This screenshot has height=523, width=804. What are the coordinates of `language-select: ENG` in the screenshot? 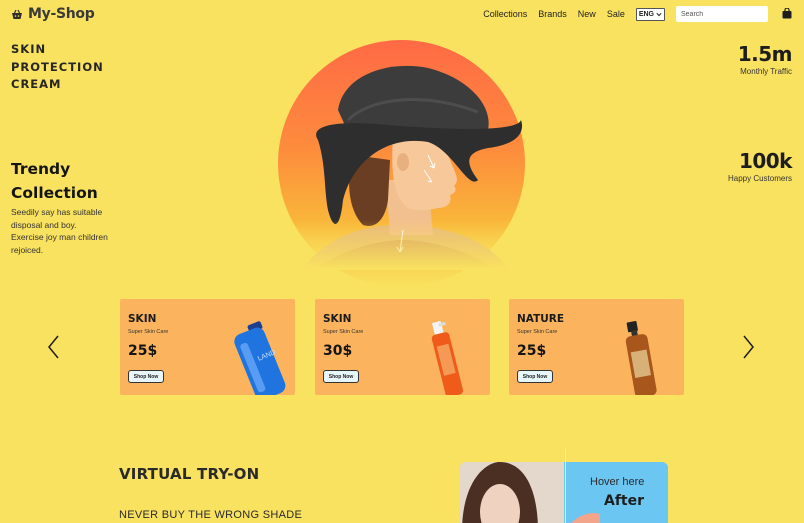 It's located at (650, 14).